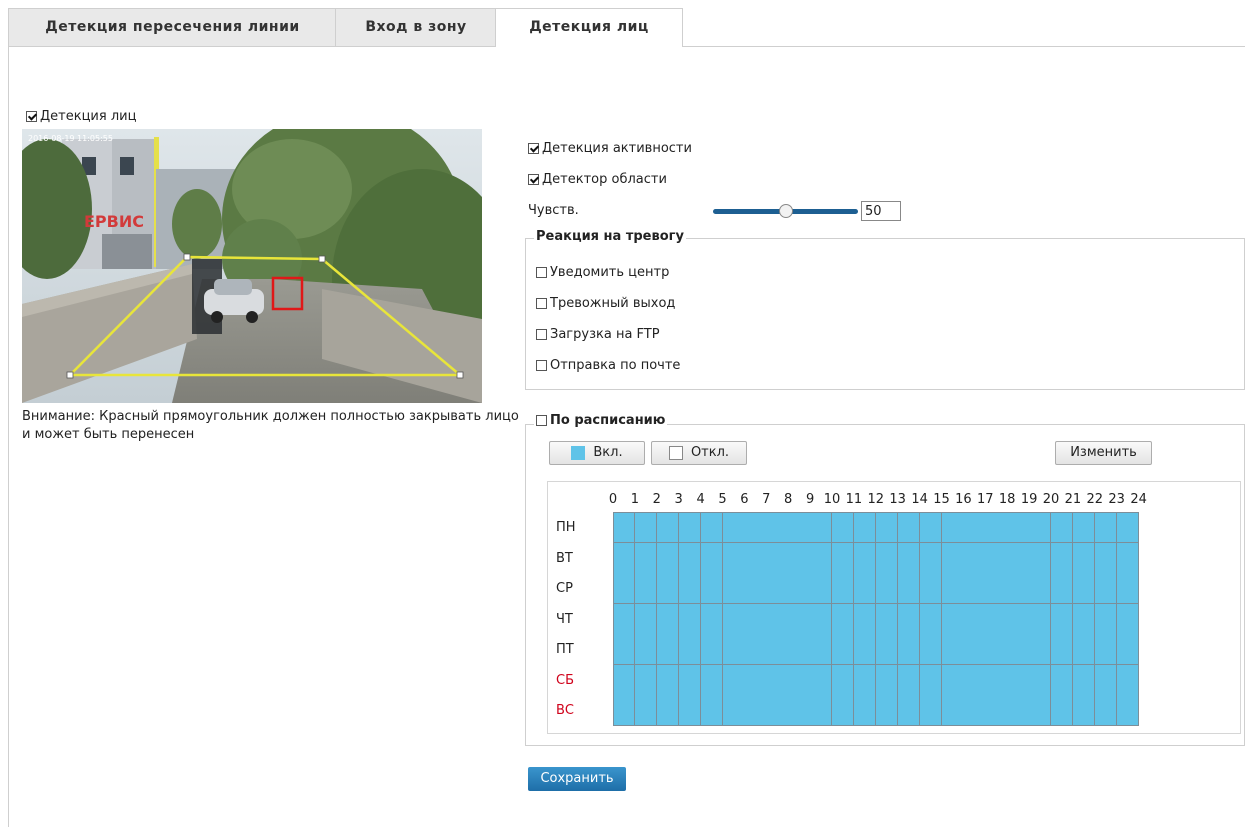 This screenshot has width=1245, height=827. I want to click on schedule-on-button: Вкл., so click(597, 453).